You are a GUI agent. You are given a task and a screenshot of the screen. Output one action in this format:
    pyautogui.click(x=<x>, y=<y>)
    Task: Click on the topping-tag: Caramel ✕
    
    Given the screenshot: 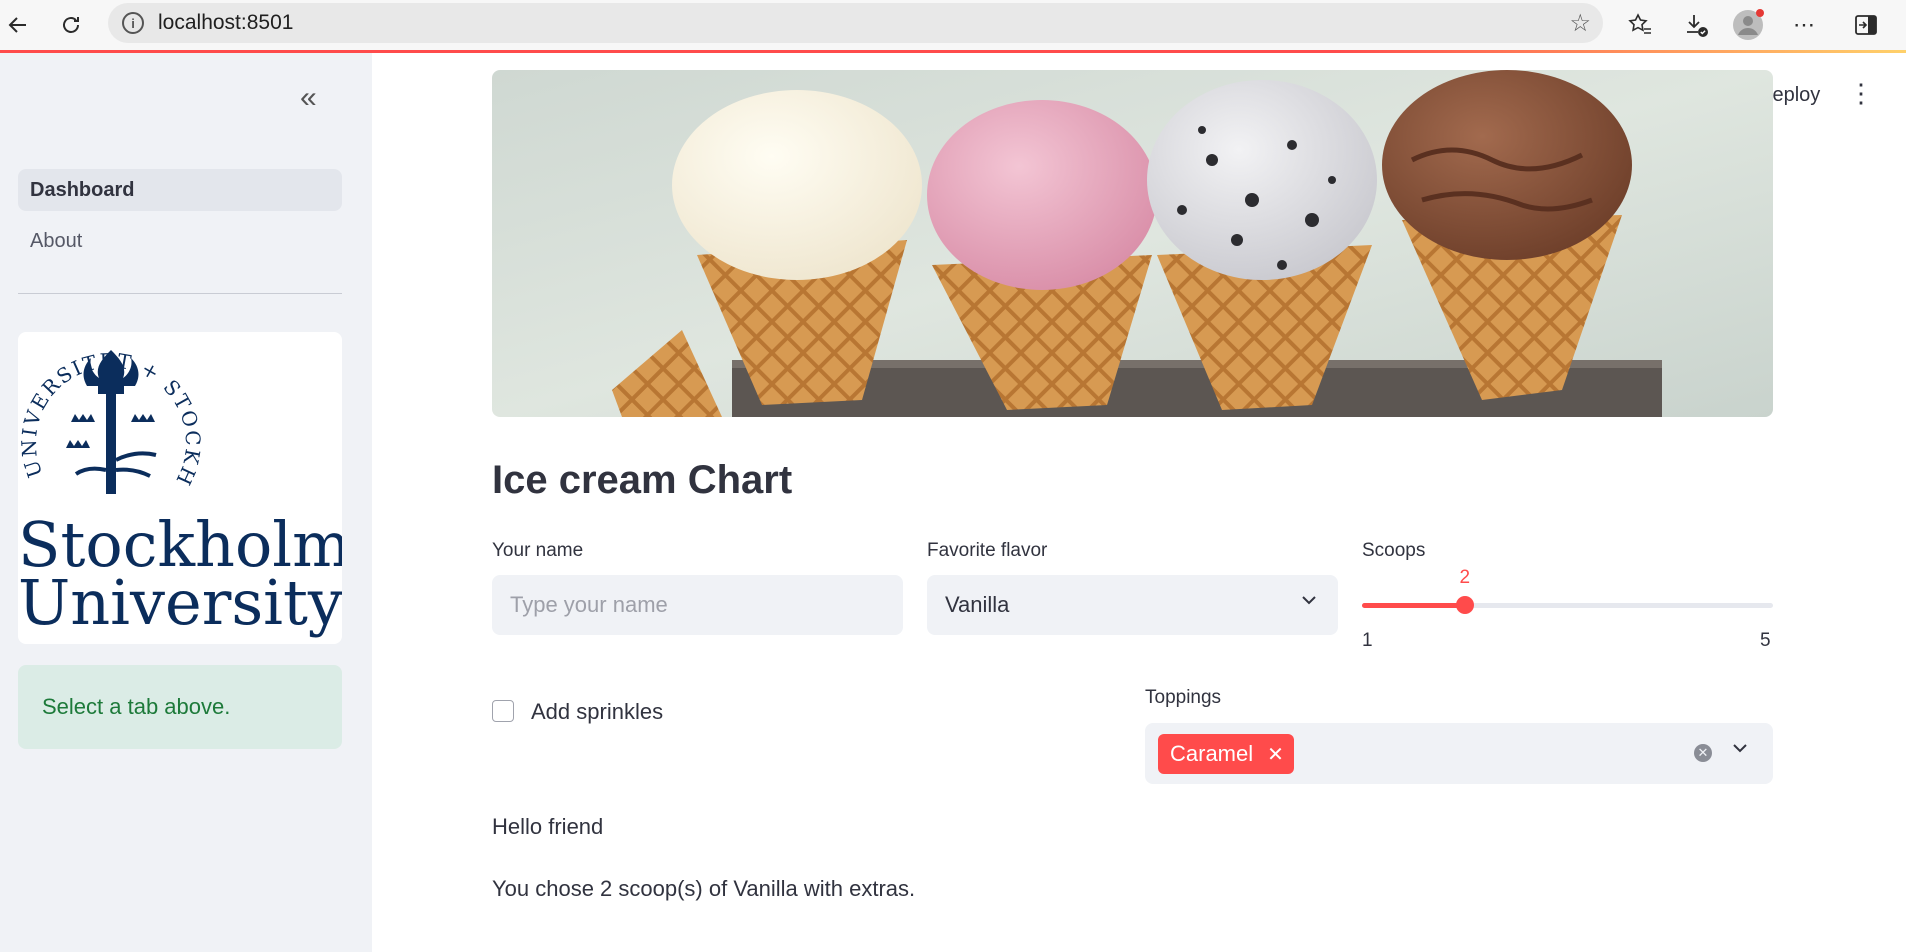 What is the action you would take?
    pyautogui.click(x=1226, y=754)
    